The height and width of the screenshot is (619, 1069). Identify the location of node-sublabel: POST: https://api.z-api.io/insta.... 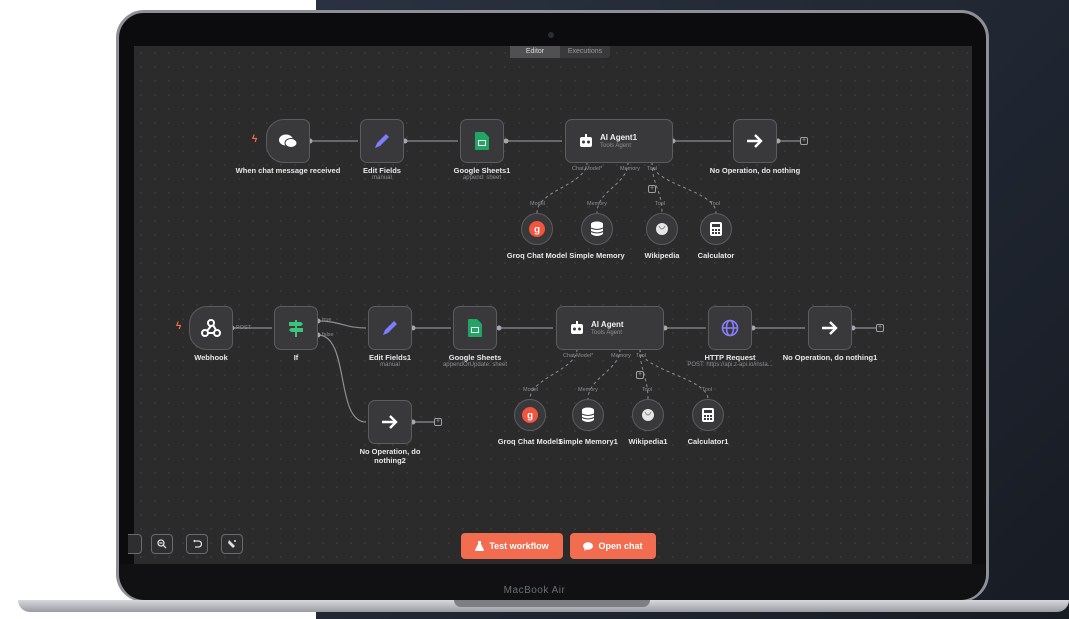
(730, 365).